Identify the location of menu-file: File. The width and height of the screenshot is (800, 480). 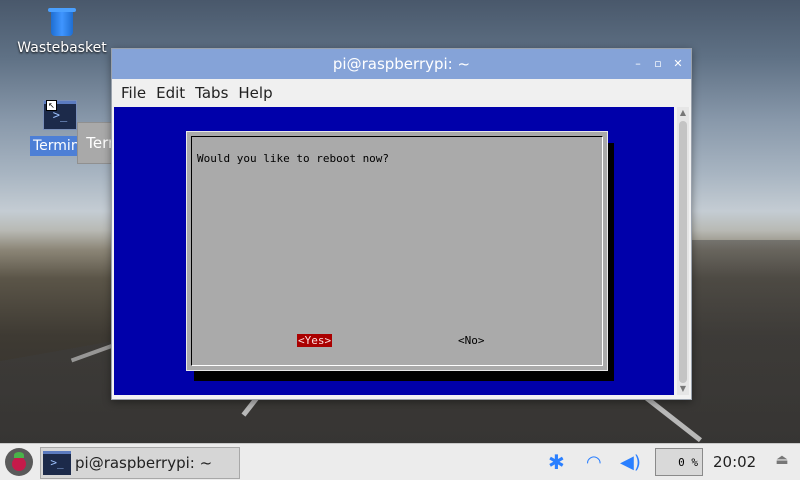
(133, 93).